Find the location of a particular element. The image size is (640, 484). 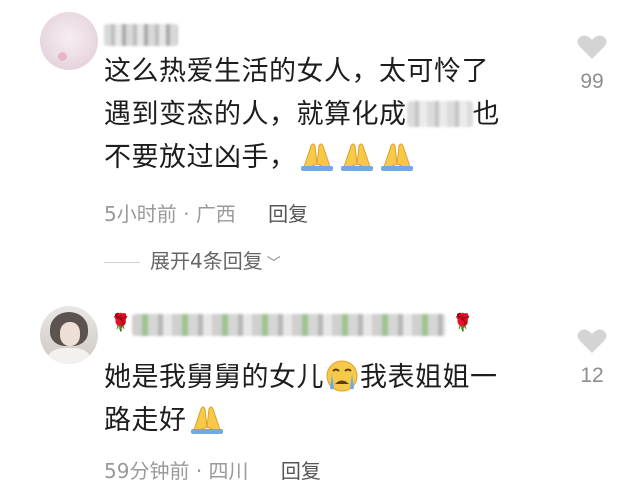

like-count: 12 is located at coordinates (592, 375).